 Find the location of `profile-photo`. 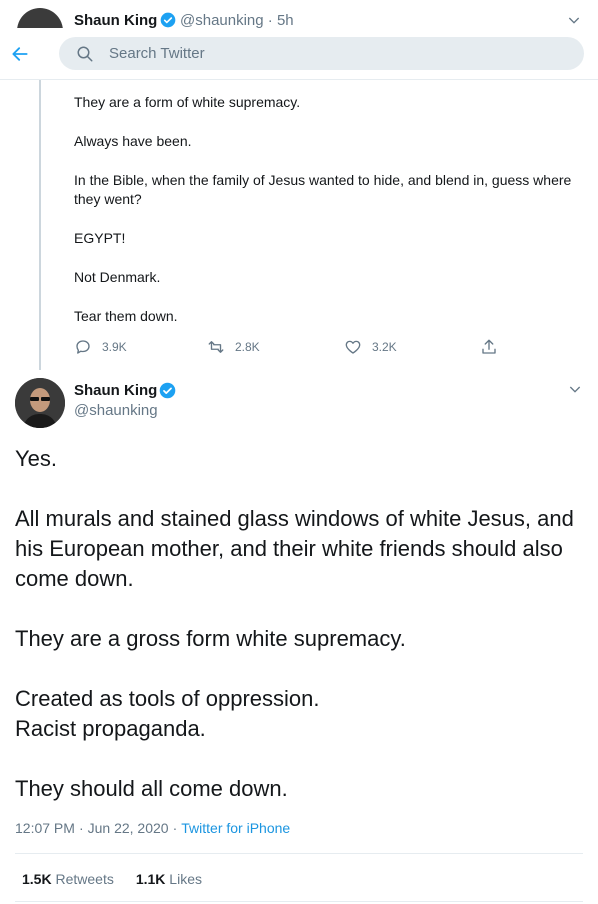

profile-photo is located at coordinates (40, 403).